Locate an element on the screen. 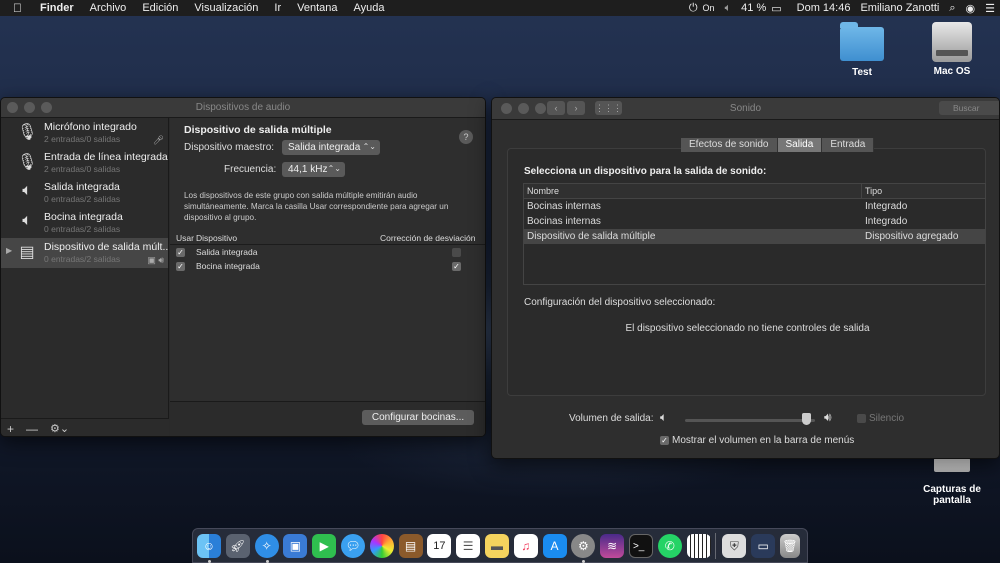 This screenshot has height=563, width=1000. drift-correction-checkbox is located at coordinates (456, 253).